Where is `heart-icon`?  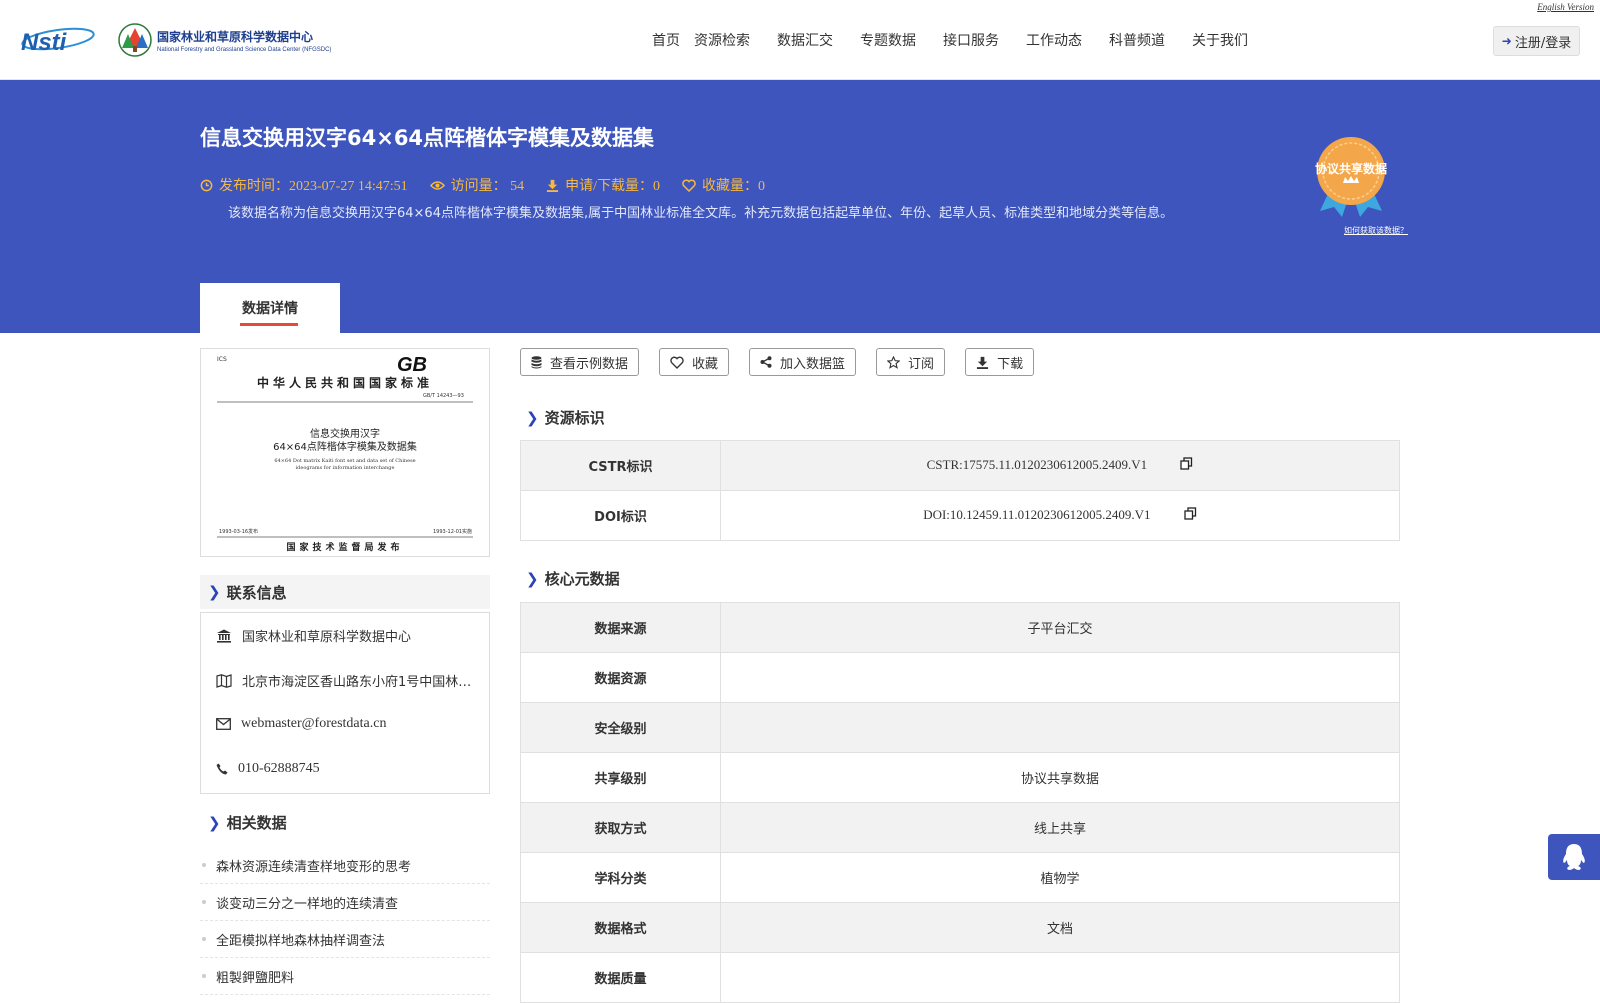 heart-icon is located at coordinates (689, 185).